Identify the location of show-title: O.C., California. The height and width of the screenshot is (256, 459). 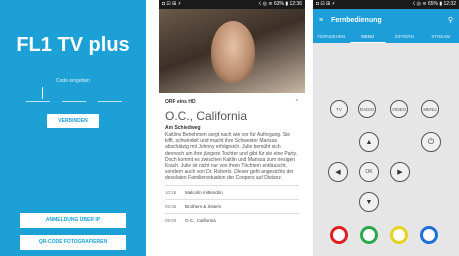
(206, 116).